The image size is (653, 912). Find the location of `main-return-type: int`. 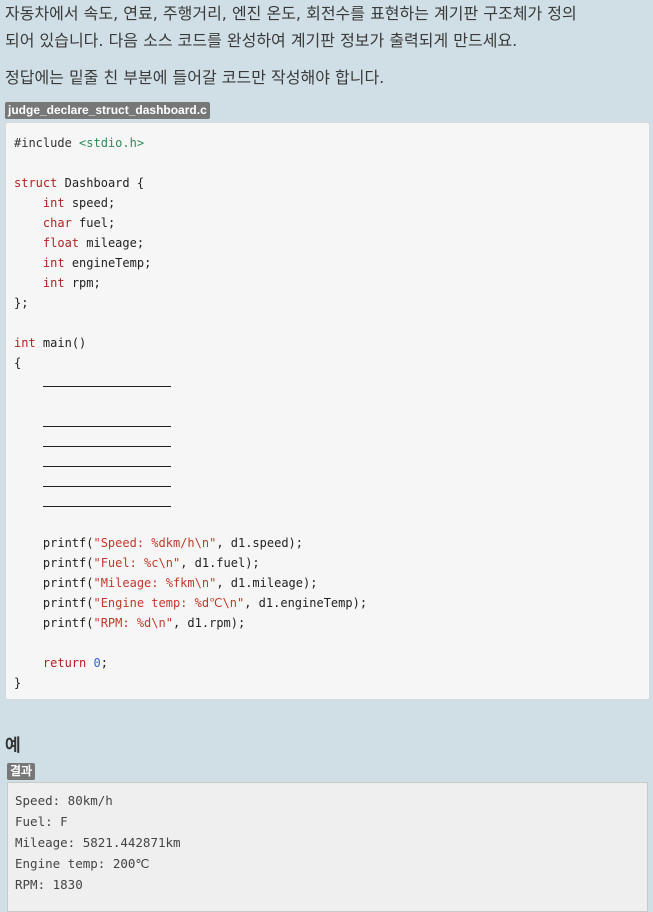

main-return-type: int is located at coordinates (25, 343).